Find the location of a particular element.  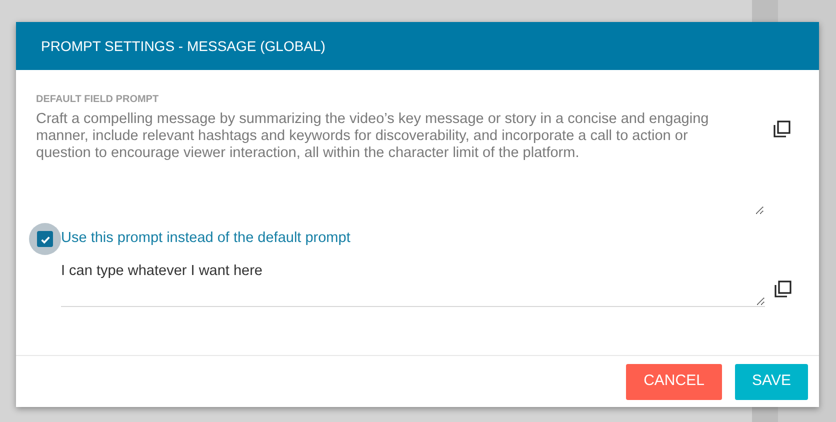

save-button: SAVE is located at coordinates (771, 382).